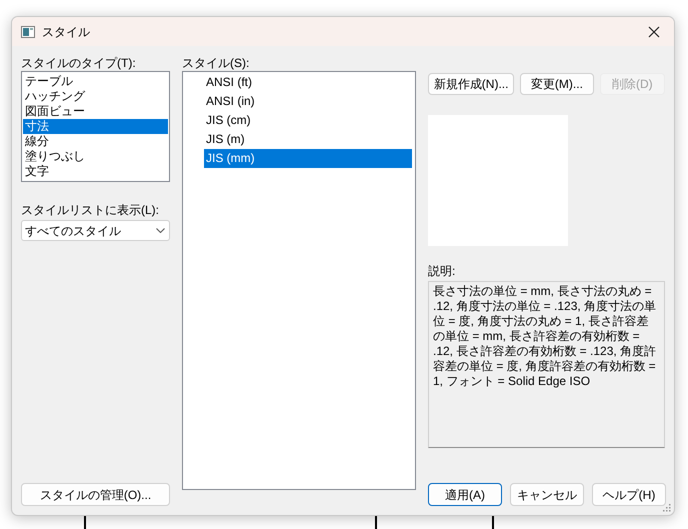 The height and width of the screenshot is (529, 688). I want to click on list-item: 文字, so click(95, 171).